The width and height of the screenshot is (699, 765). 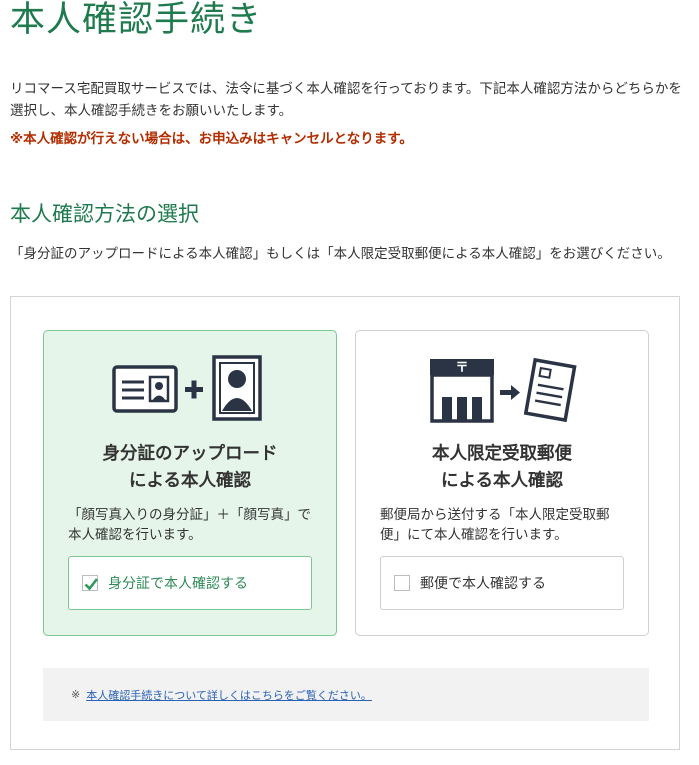 What do you see at coordinates (502, 467) in the screenshot?
I see `option-title-postal: 本人限定受取郵便 による本人確認` at bounding box center [502, 467].